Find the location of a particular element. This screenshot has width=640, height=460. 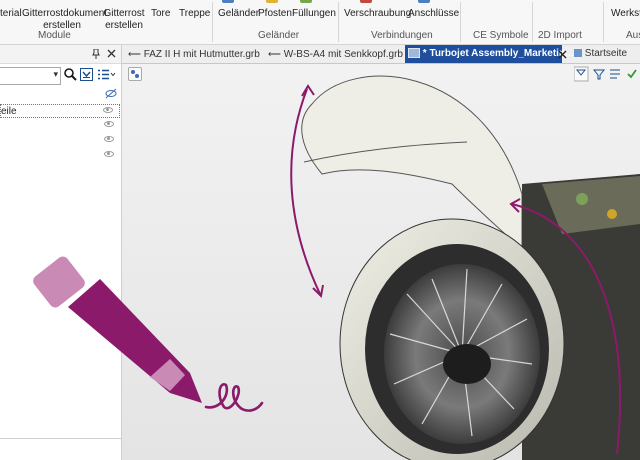

group-label-2d-import: 2D Import is located at coordinates (560, 35).